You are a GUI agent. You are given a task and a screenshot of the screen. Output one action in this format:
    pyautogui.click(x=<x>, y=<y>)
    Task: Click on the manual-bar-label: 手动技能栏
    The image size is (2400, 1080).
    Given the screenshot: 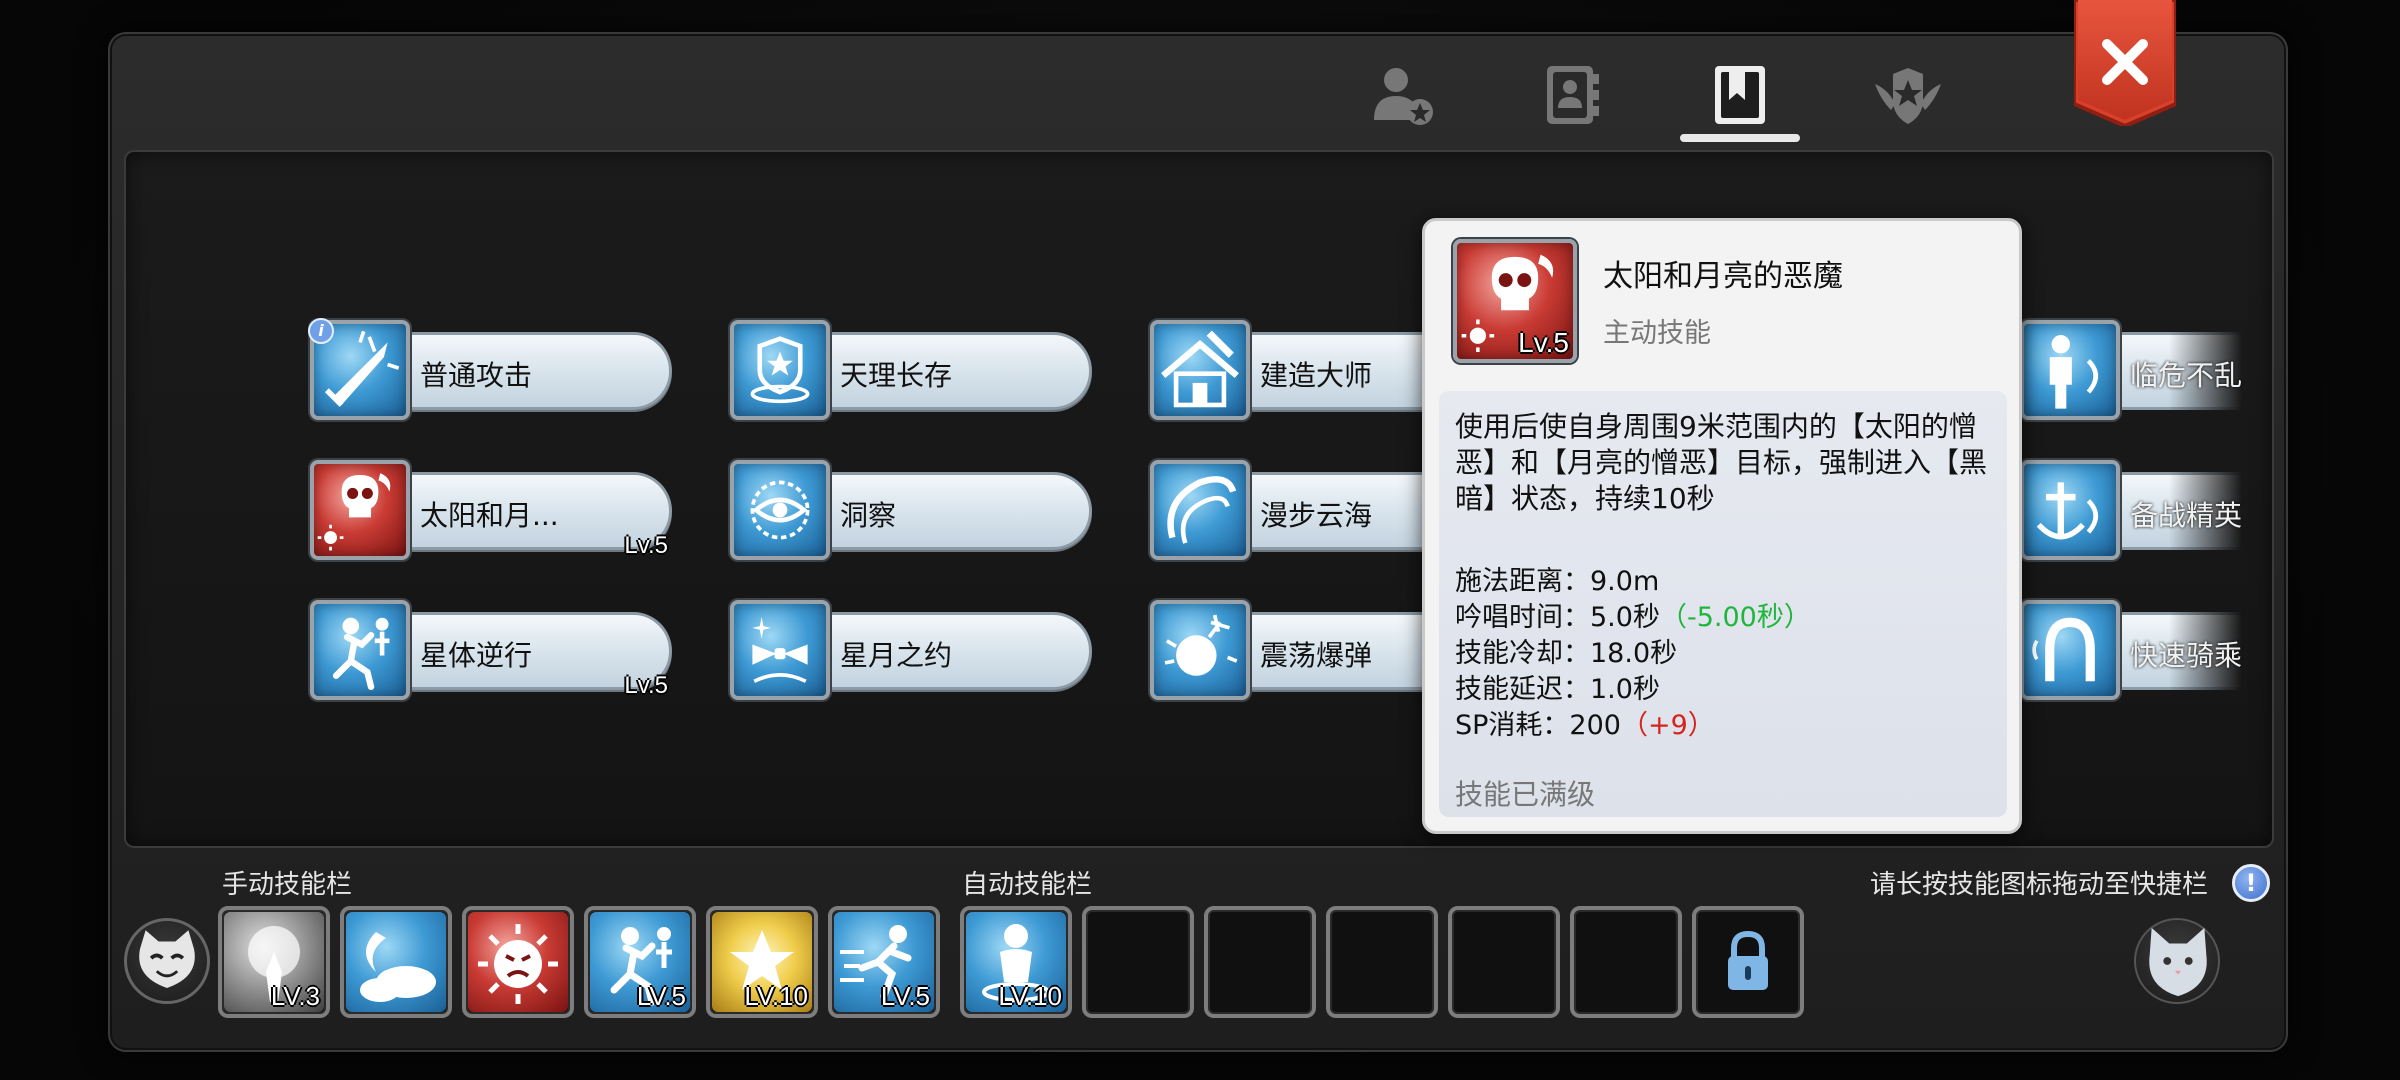 What is the action you would take?
    pyautogui.click(x=287, y=885)
    